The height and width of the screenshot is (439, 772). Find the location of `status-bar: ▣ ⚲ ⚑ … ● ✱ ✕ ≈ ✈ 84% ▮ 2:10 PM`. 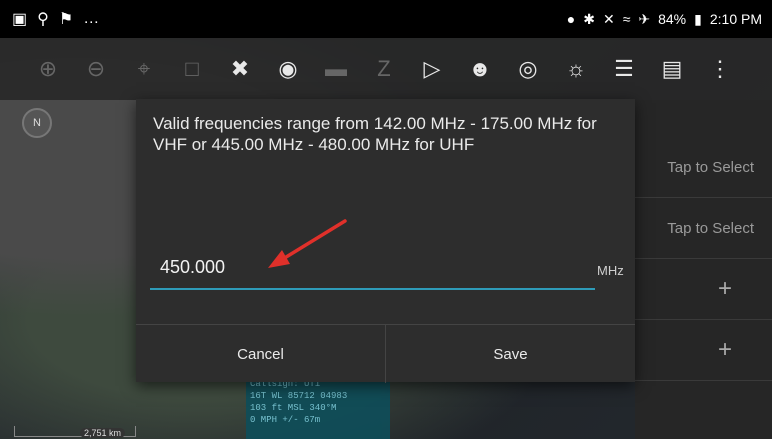

status-bar: ▣ ⚲ ⚑ … ● ✱ ✕ ≈ ✈ 84% ▮ 2:10 PM is located at coordinates (386, 19).